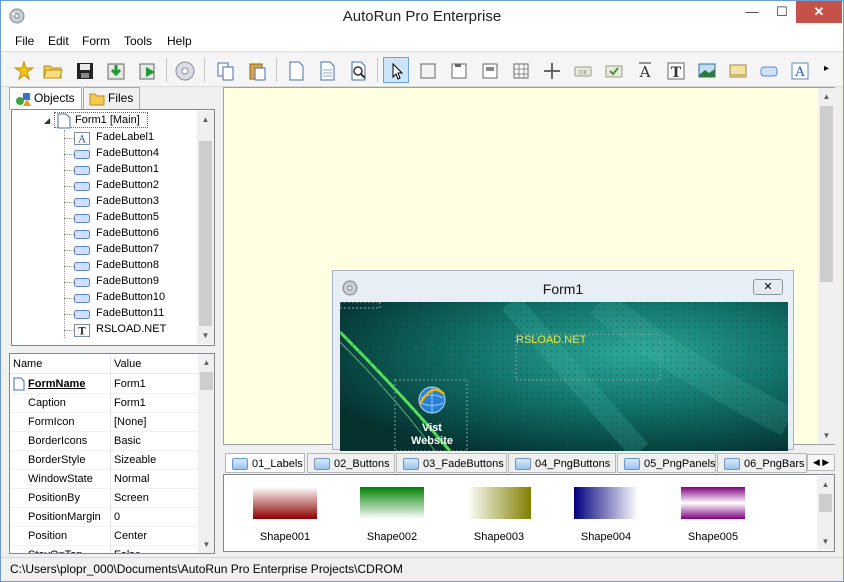 The image size is (844, 582). I want to click on panel-image-tool-button, so click(737, 70).